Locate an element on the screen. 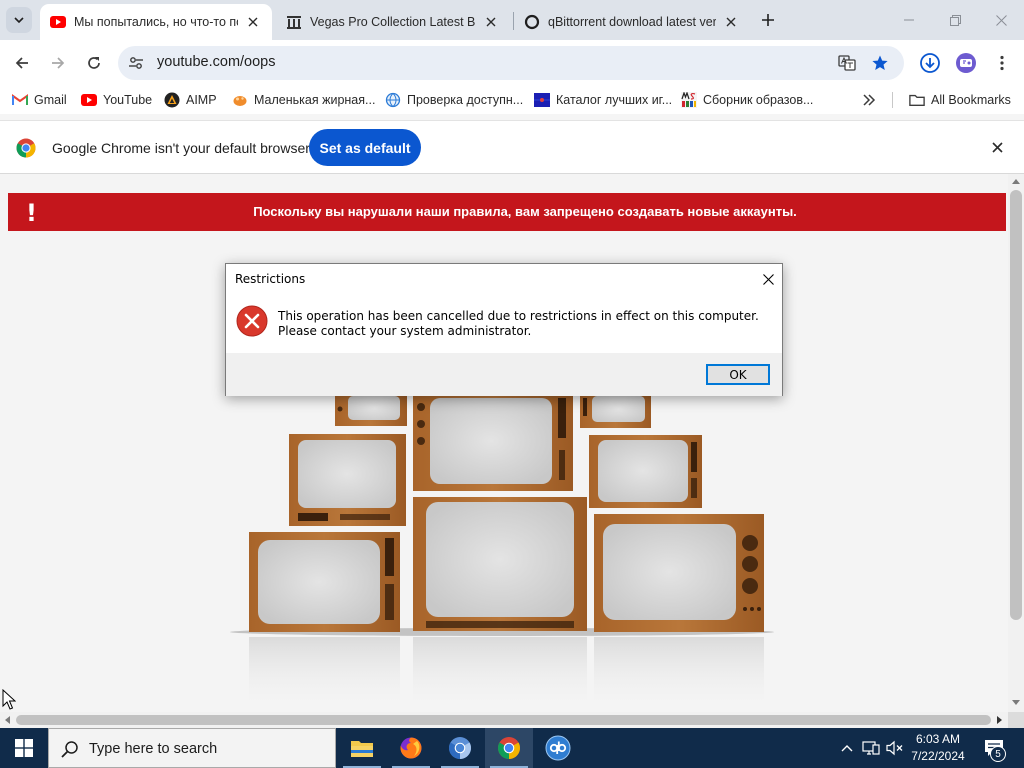 The width and height of the screenshot is (1024, 768). search-placeholder: Type here to search is located at coordinates (153, 749).